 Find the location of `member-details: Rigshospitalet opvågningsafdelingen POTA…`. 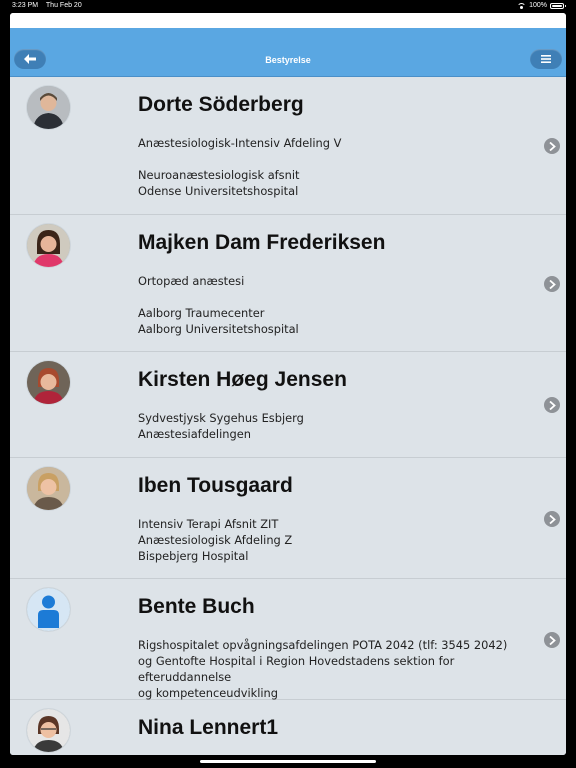

member-details: Rigshospitalet opvågningsafdelingen POTA… is located at coordinates (338, 669).